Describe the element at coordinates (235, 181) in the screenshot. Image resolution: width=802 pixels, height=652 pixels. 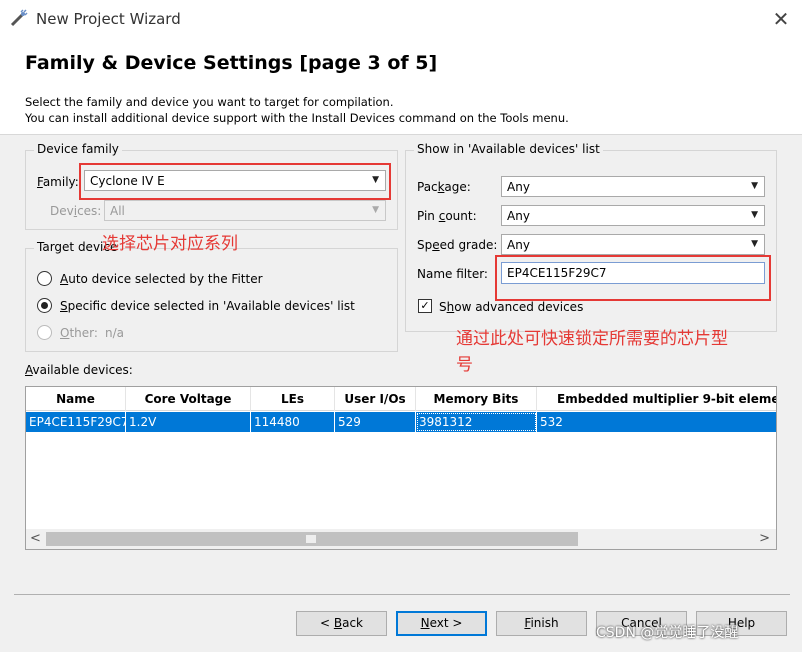
I see `family-highlight-box` at that location.